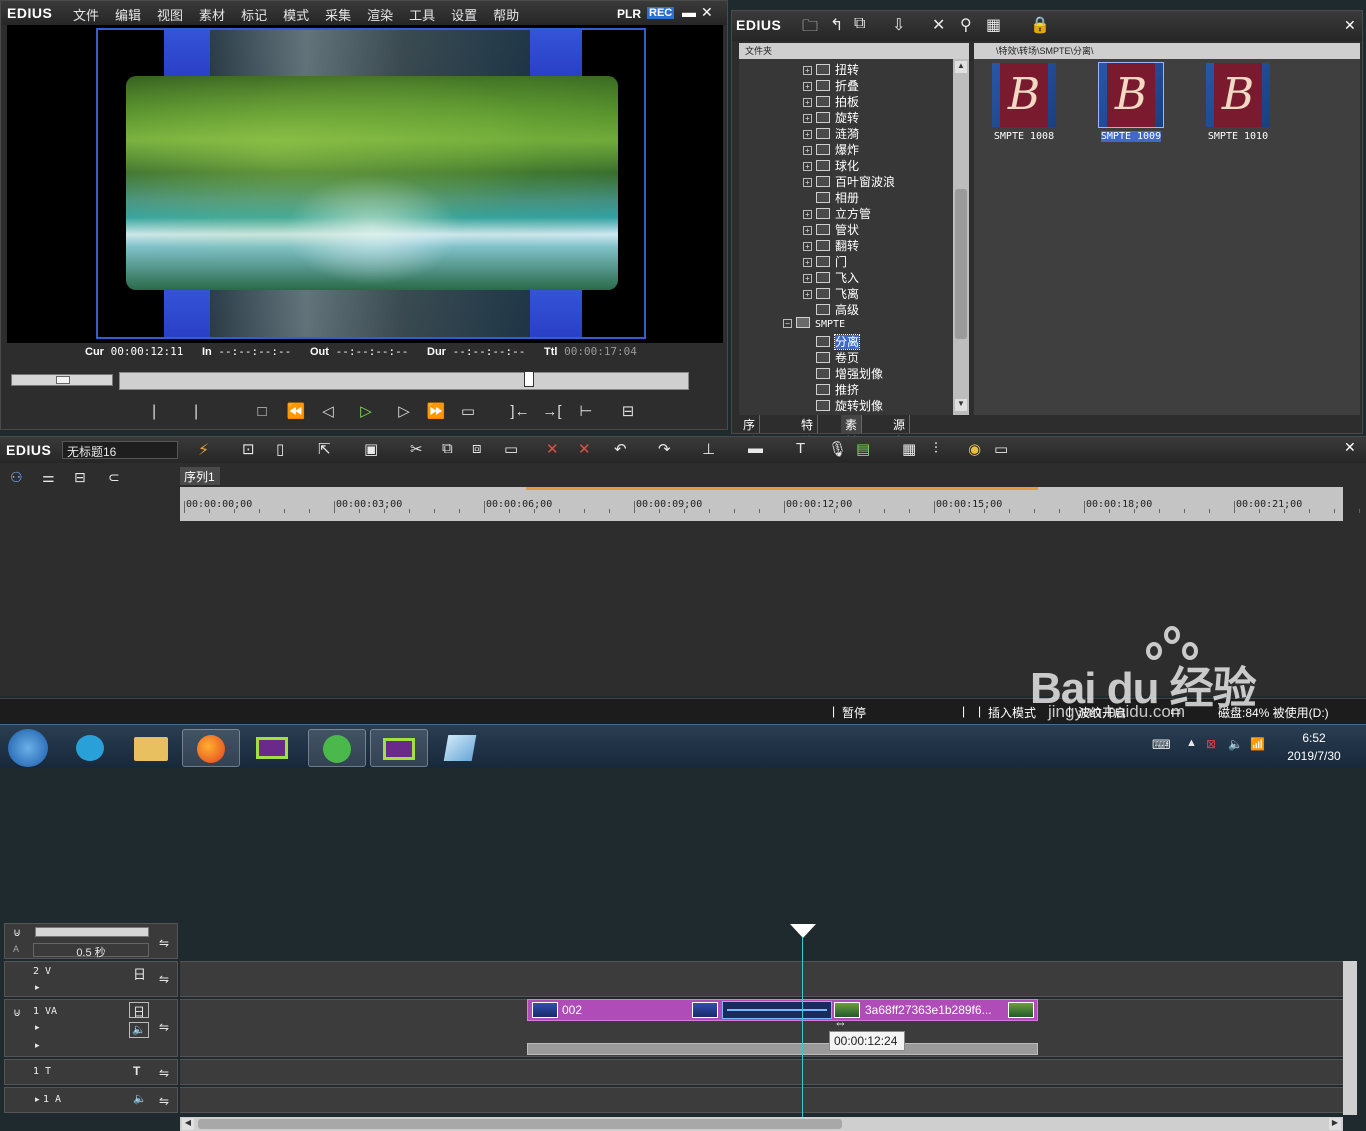 The width and height of the screenshot is (1366, 1131). I want to click on menu-file: 文件, so click(86, 15).